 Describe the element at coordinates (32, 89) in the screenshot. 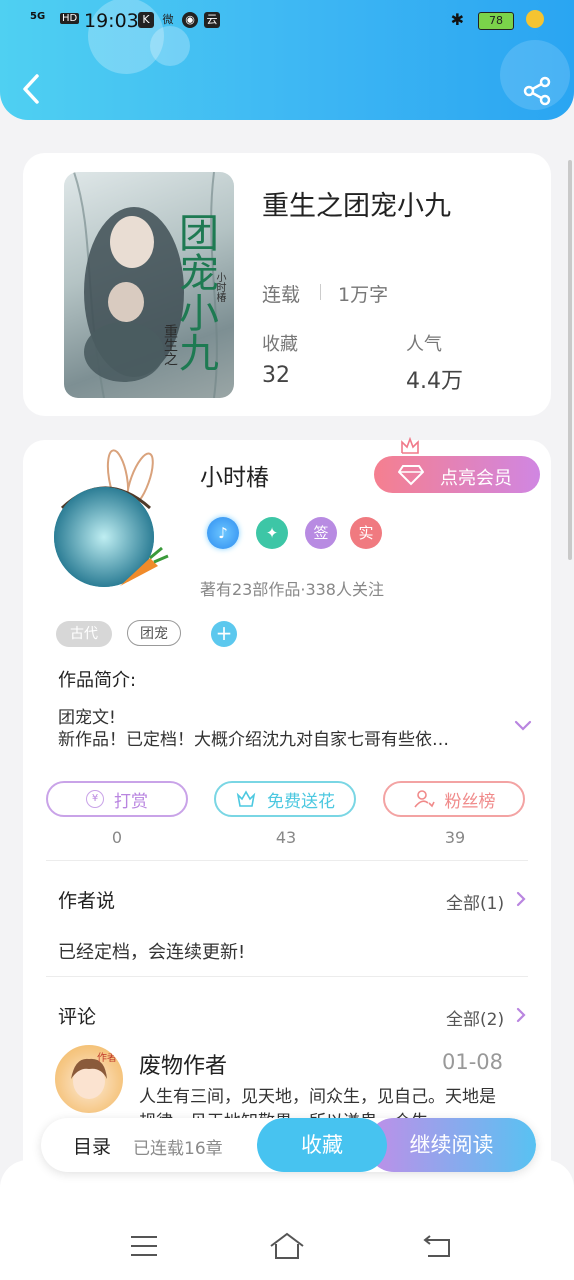

I see `back-arrow-icon` at that location.